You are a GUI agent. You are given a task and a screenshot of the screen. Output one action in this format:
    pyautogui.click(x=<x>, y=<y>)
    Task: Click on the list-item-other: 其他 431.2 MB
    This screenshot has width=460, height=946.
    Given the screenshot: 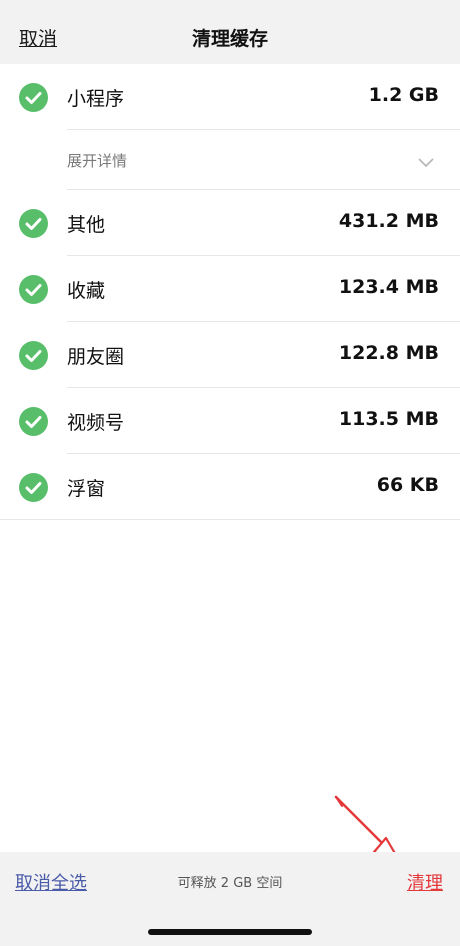 What is the action you would take?
    pyautogui.click(x=230, y=223)
    